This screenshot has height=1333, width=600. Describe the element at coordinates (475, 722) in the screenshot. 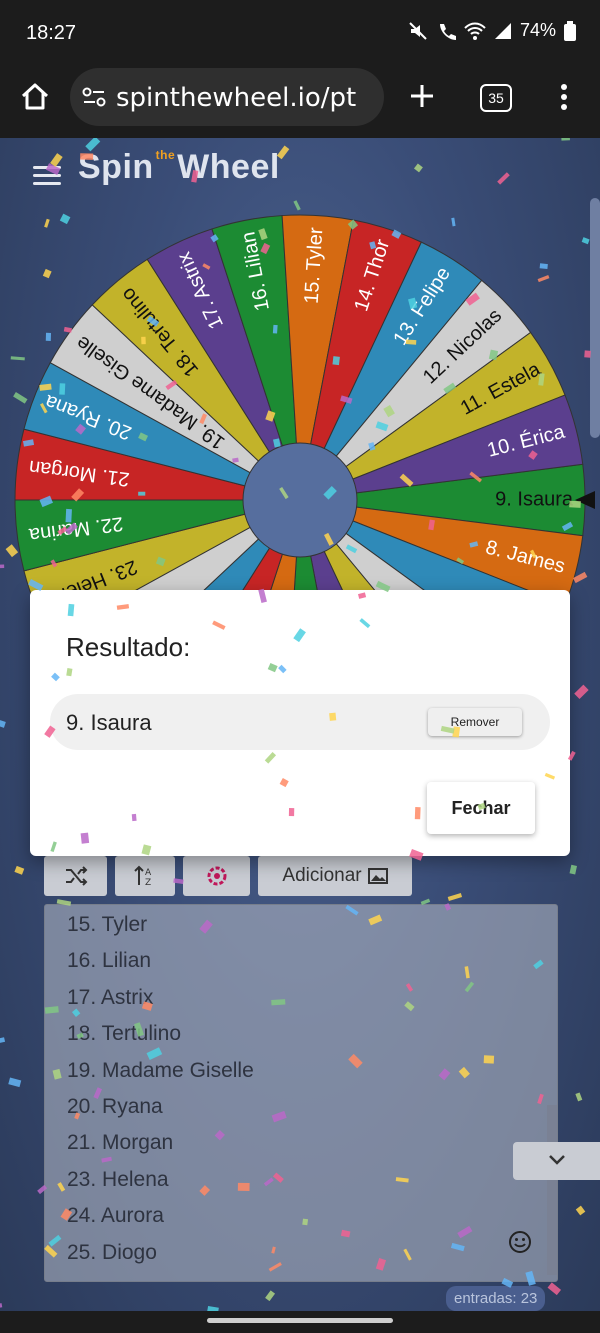

I see `remove-button: Remover` at that location.